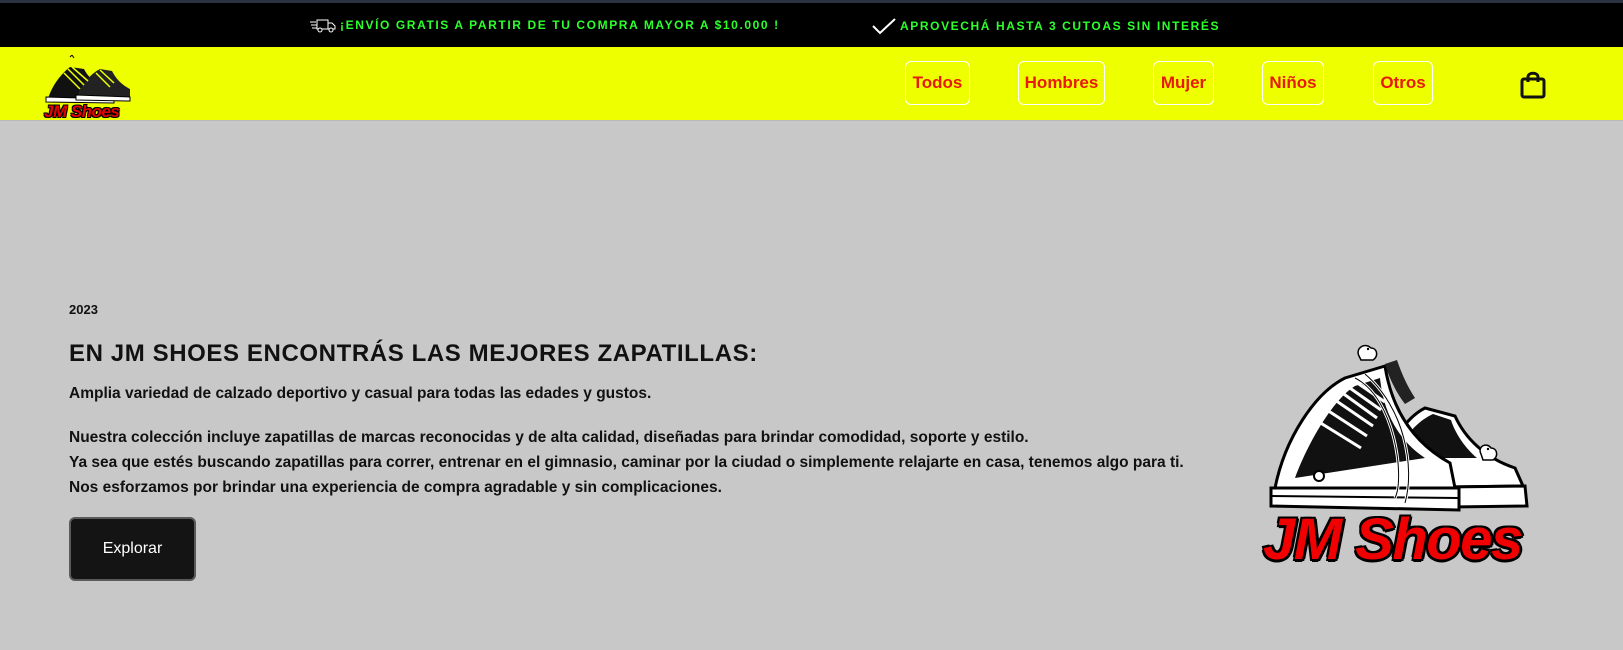  What do you see at coordinates (884, 26) in the screenshot?
I see `checkmark-icon` at bounding box center [884, 26].